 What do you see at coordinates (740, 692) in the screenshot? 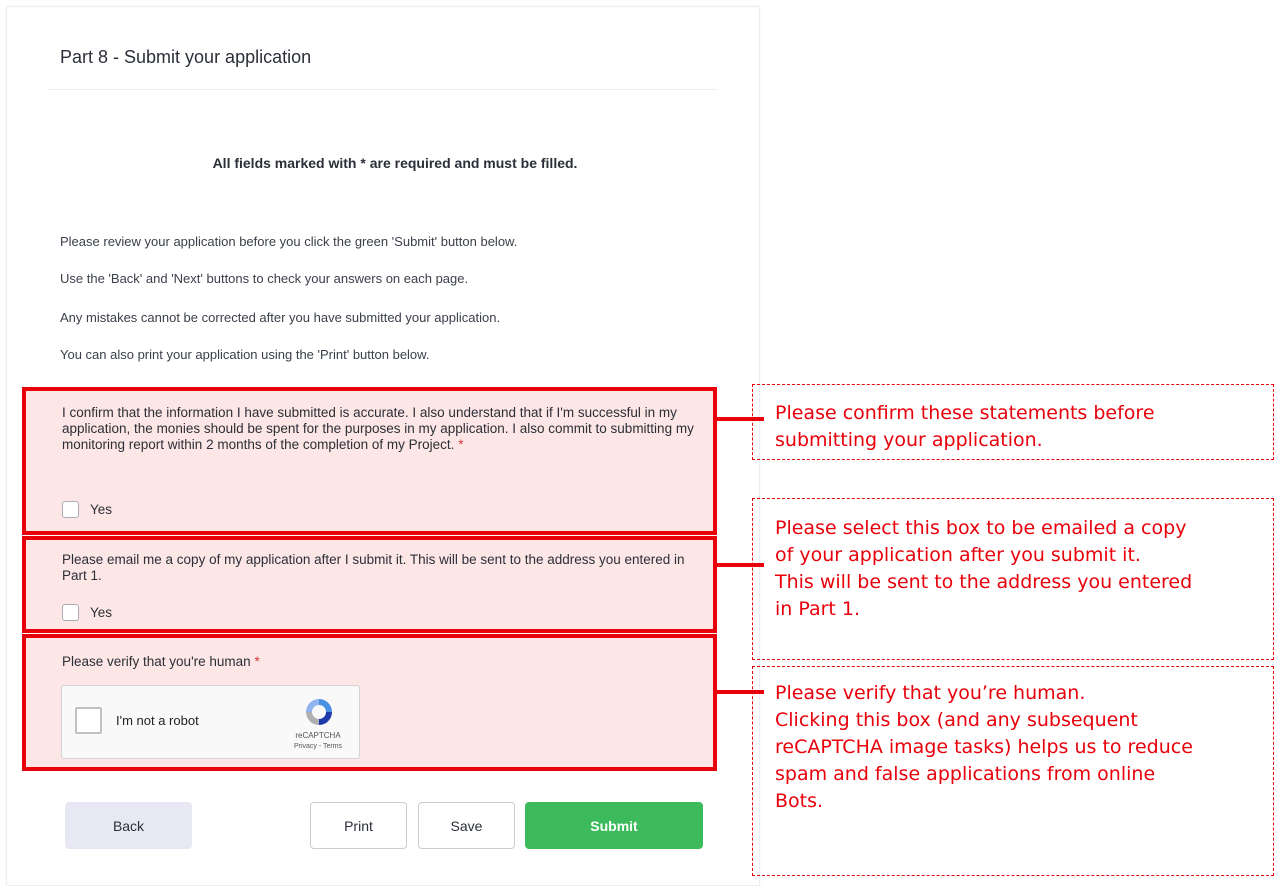
I see `verify-callout-connector` at bounding box center [740, 692].